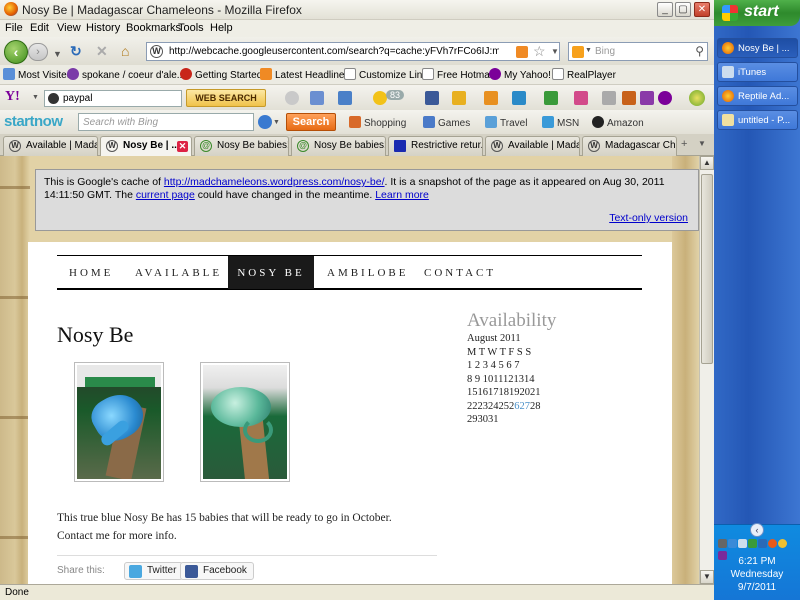  I want to click on learn-more-link: Learn more, so click(402, 195).